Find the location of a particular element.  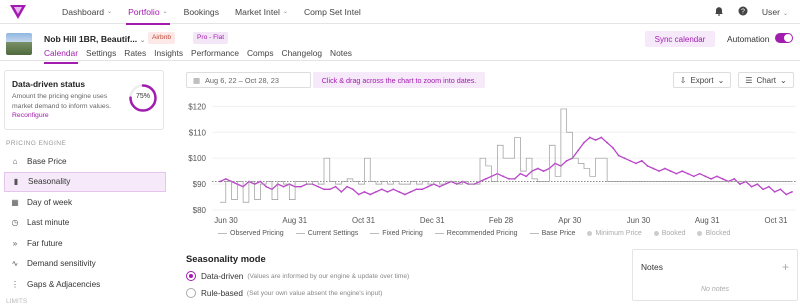

legend-observed: Observed Pricing is located at coordinates (251, 233).